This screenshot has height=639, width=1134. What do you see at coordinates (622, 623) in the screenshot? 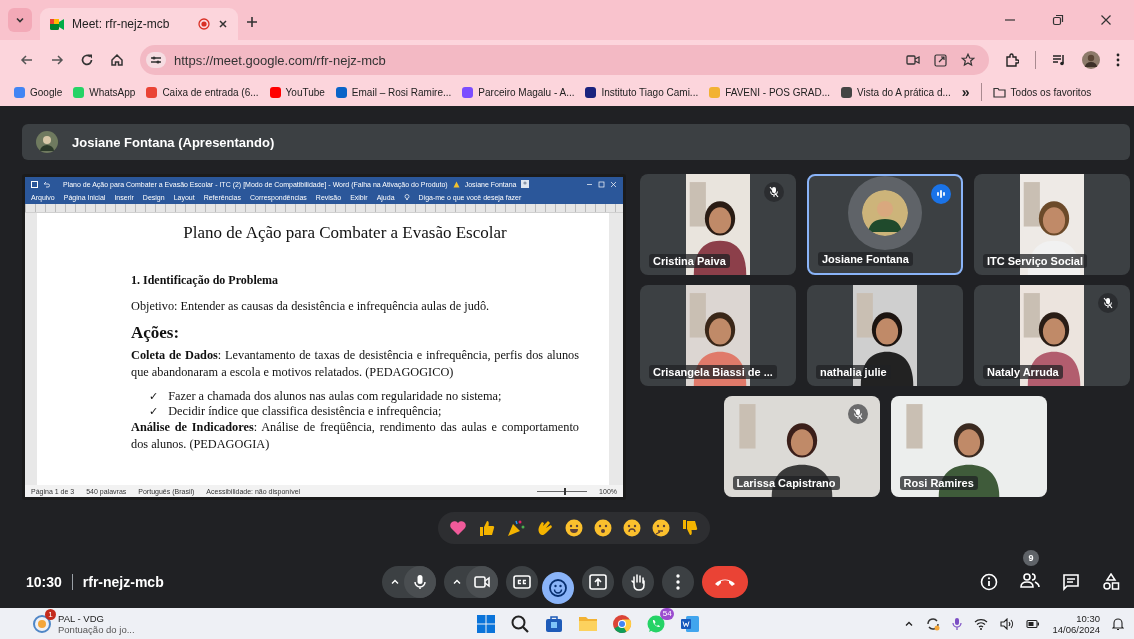
I see `browser-icon` at bounding box center [622, 623].